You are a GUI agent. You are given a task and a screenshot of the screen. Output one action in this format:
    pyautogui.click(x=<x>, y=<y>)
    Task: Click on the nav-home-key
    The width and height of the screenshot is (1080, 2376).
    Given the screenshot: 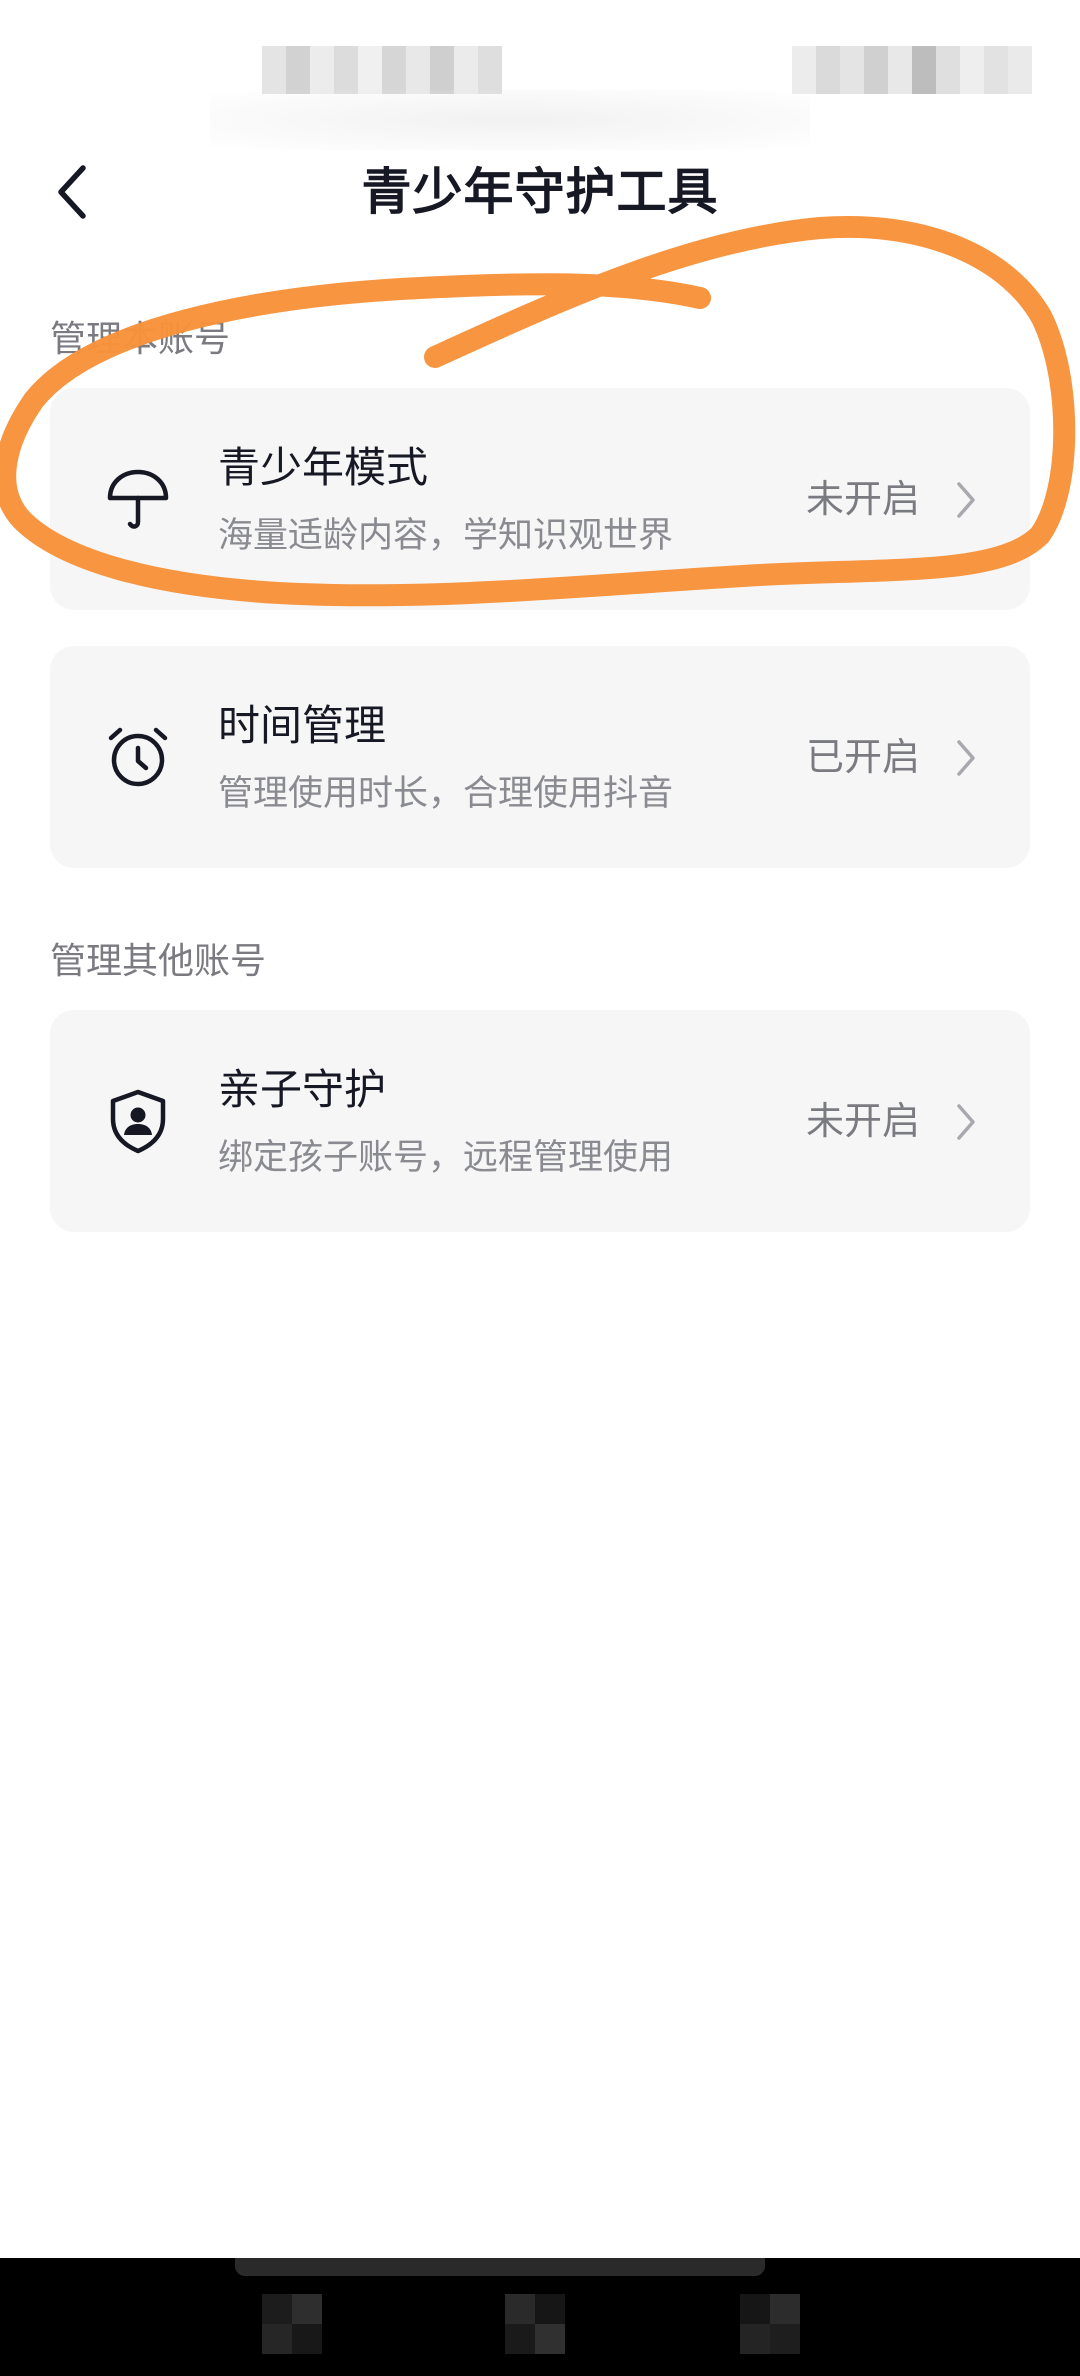 What is the action you would take?
    pyautogui.click(x=535, y=2322)
    